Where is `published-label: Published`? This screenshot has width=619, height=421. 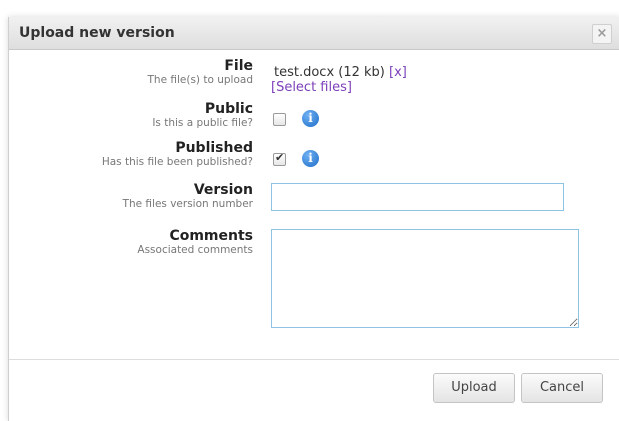
published-label: Published is located at coordinates (214, 148).